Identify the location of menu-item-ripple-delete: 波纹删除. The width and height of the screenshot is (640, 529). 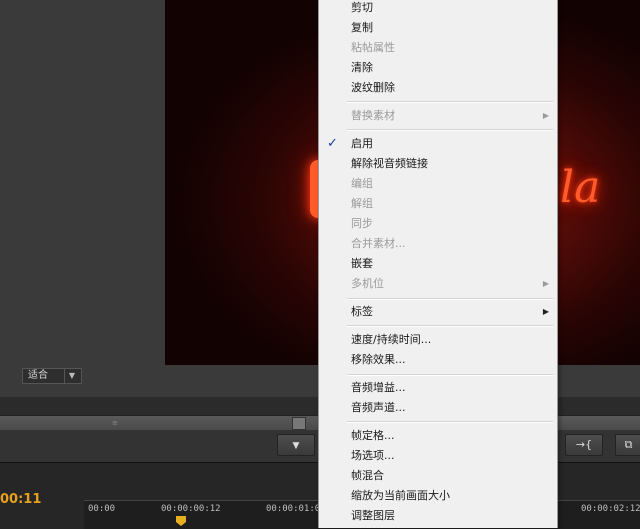
(438, 88).